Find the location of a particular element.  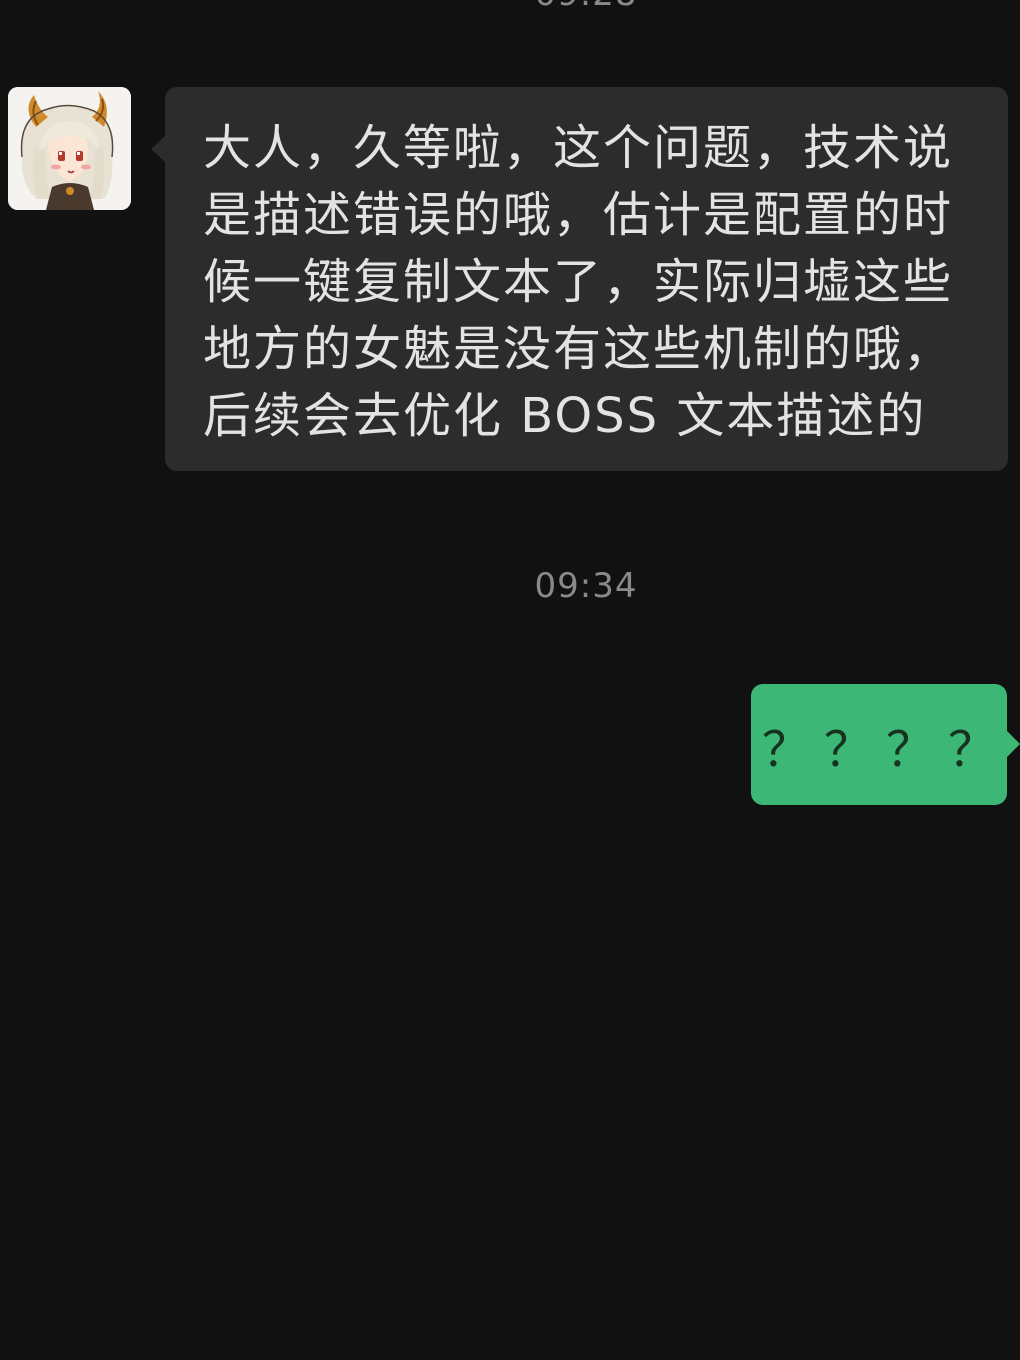

timestamp-middle: 09:34 is located at coordinates (586, 586).